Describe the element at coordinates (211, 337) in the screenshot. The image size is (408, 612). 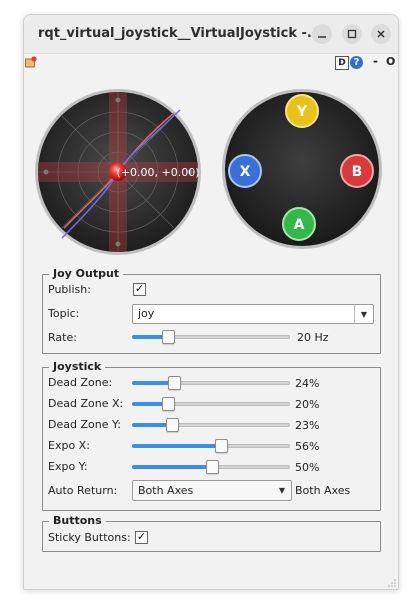
I see `rate-slider` at that location.